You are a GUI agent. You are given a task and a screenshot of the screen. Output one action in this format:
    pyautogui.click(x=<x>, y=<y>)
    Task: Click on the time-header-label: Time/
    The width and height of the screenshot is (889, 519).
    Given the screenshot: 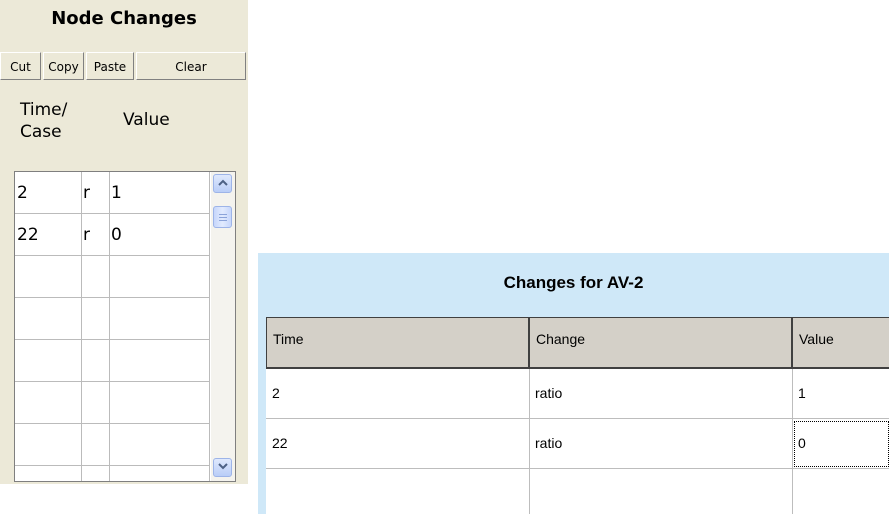 What is the action you would take?
    pyautogui.click(x=44, y=110)
    